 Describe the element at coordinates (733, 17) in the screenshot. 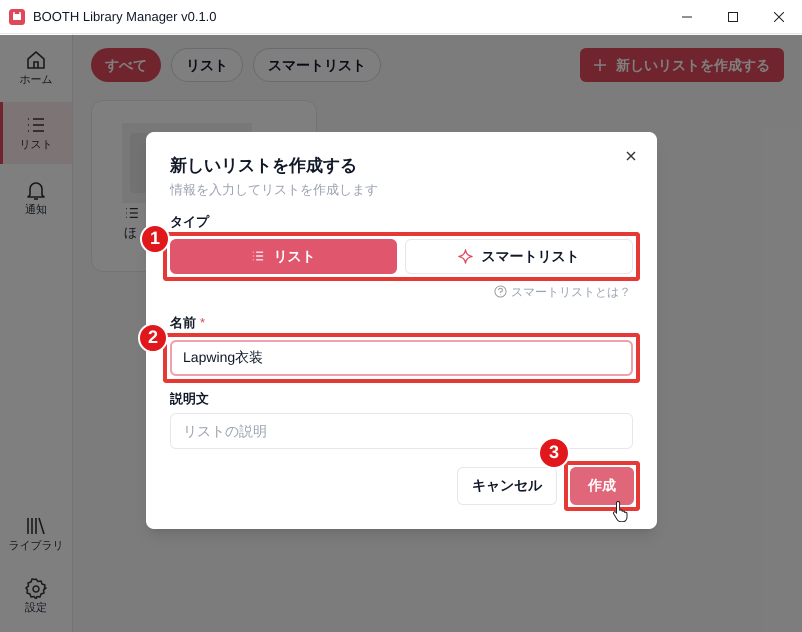

I see `maximize-icon` at that location.